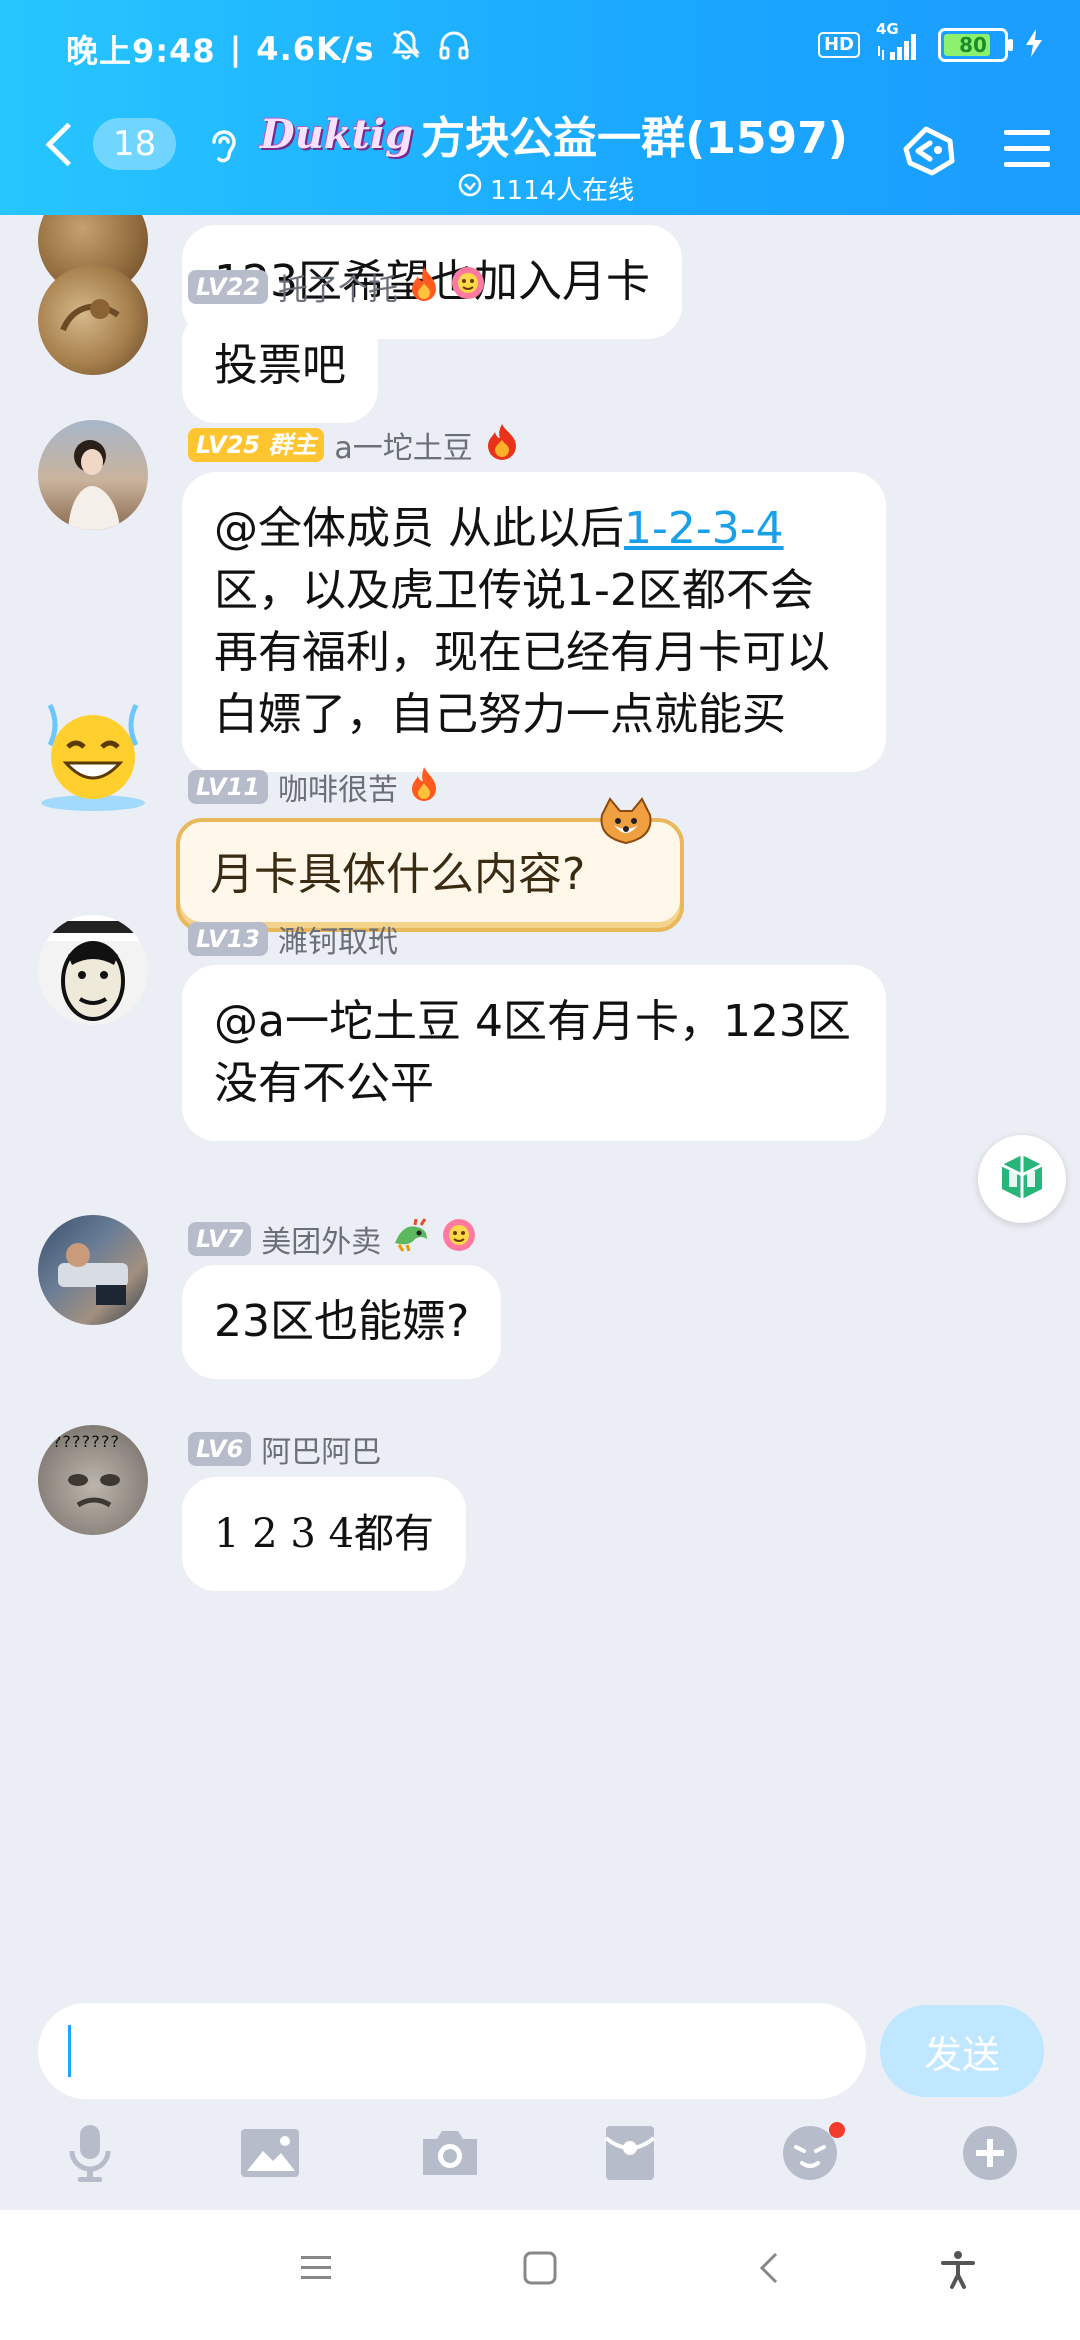  I want to click on sender-info: LV11 咖啡很苦, so click(314, 787).